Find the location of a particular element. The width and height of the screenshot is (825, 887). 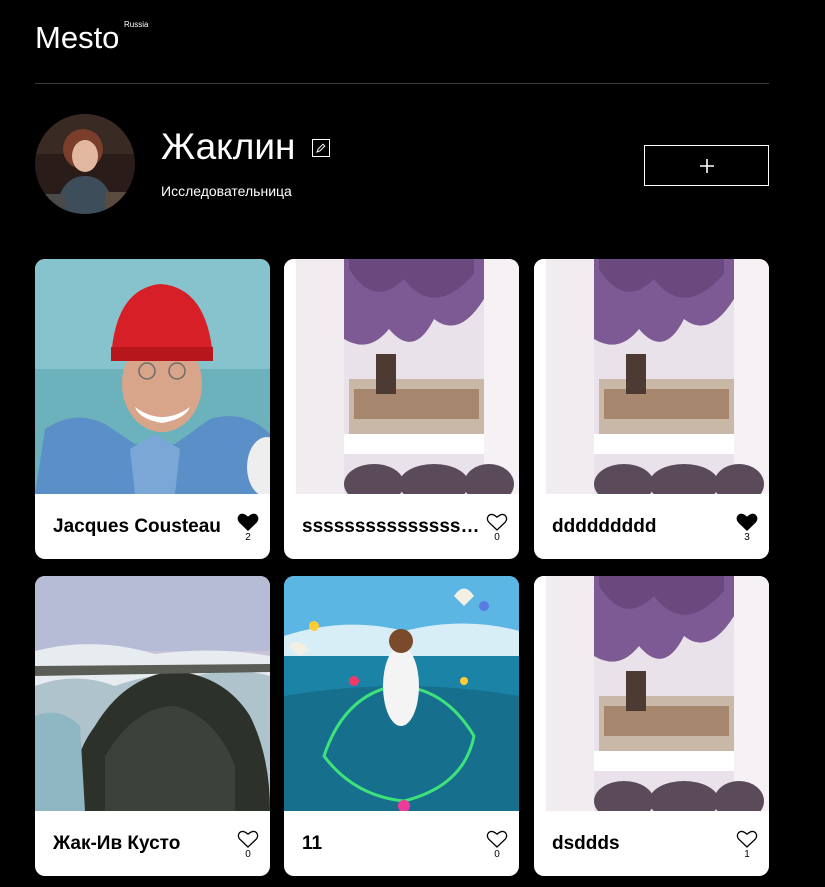

add-card-button is located at coordinates (706, 165).